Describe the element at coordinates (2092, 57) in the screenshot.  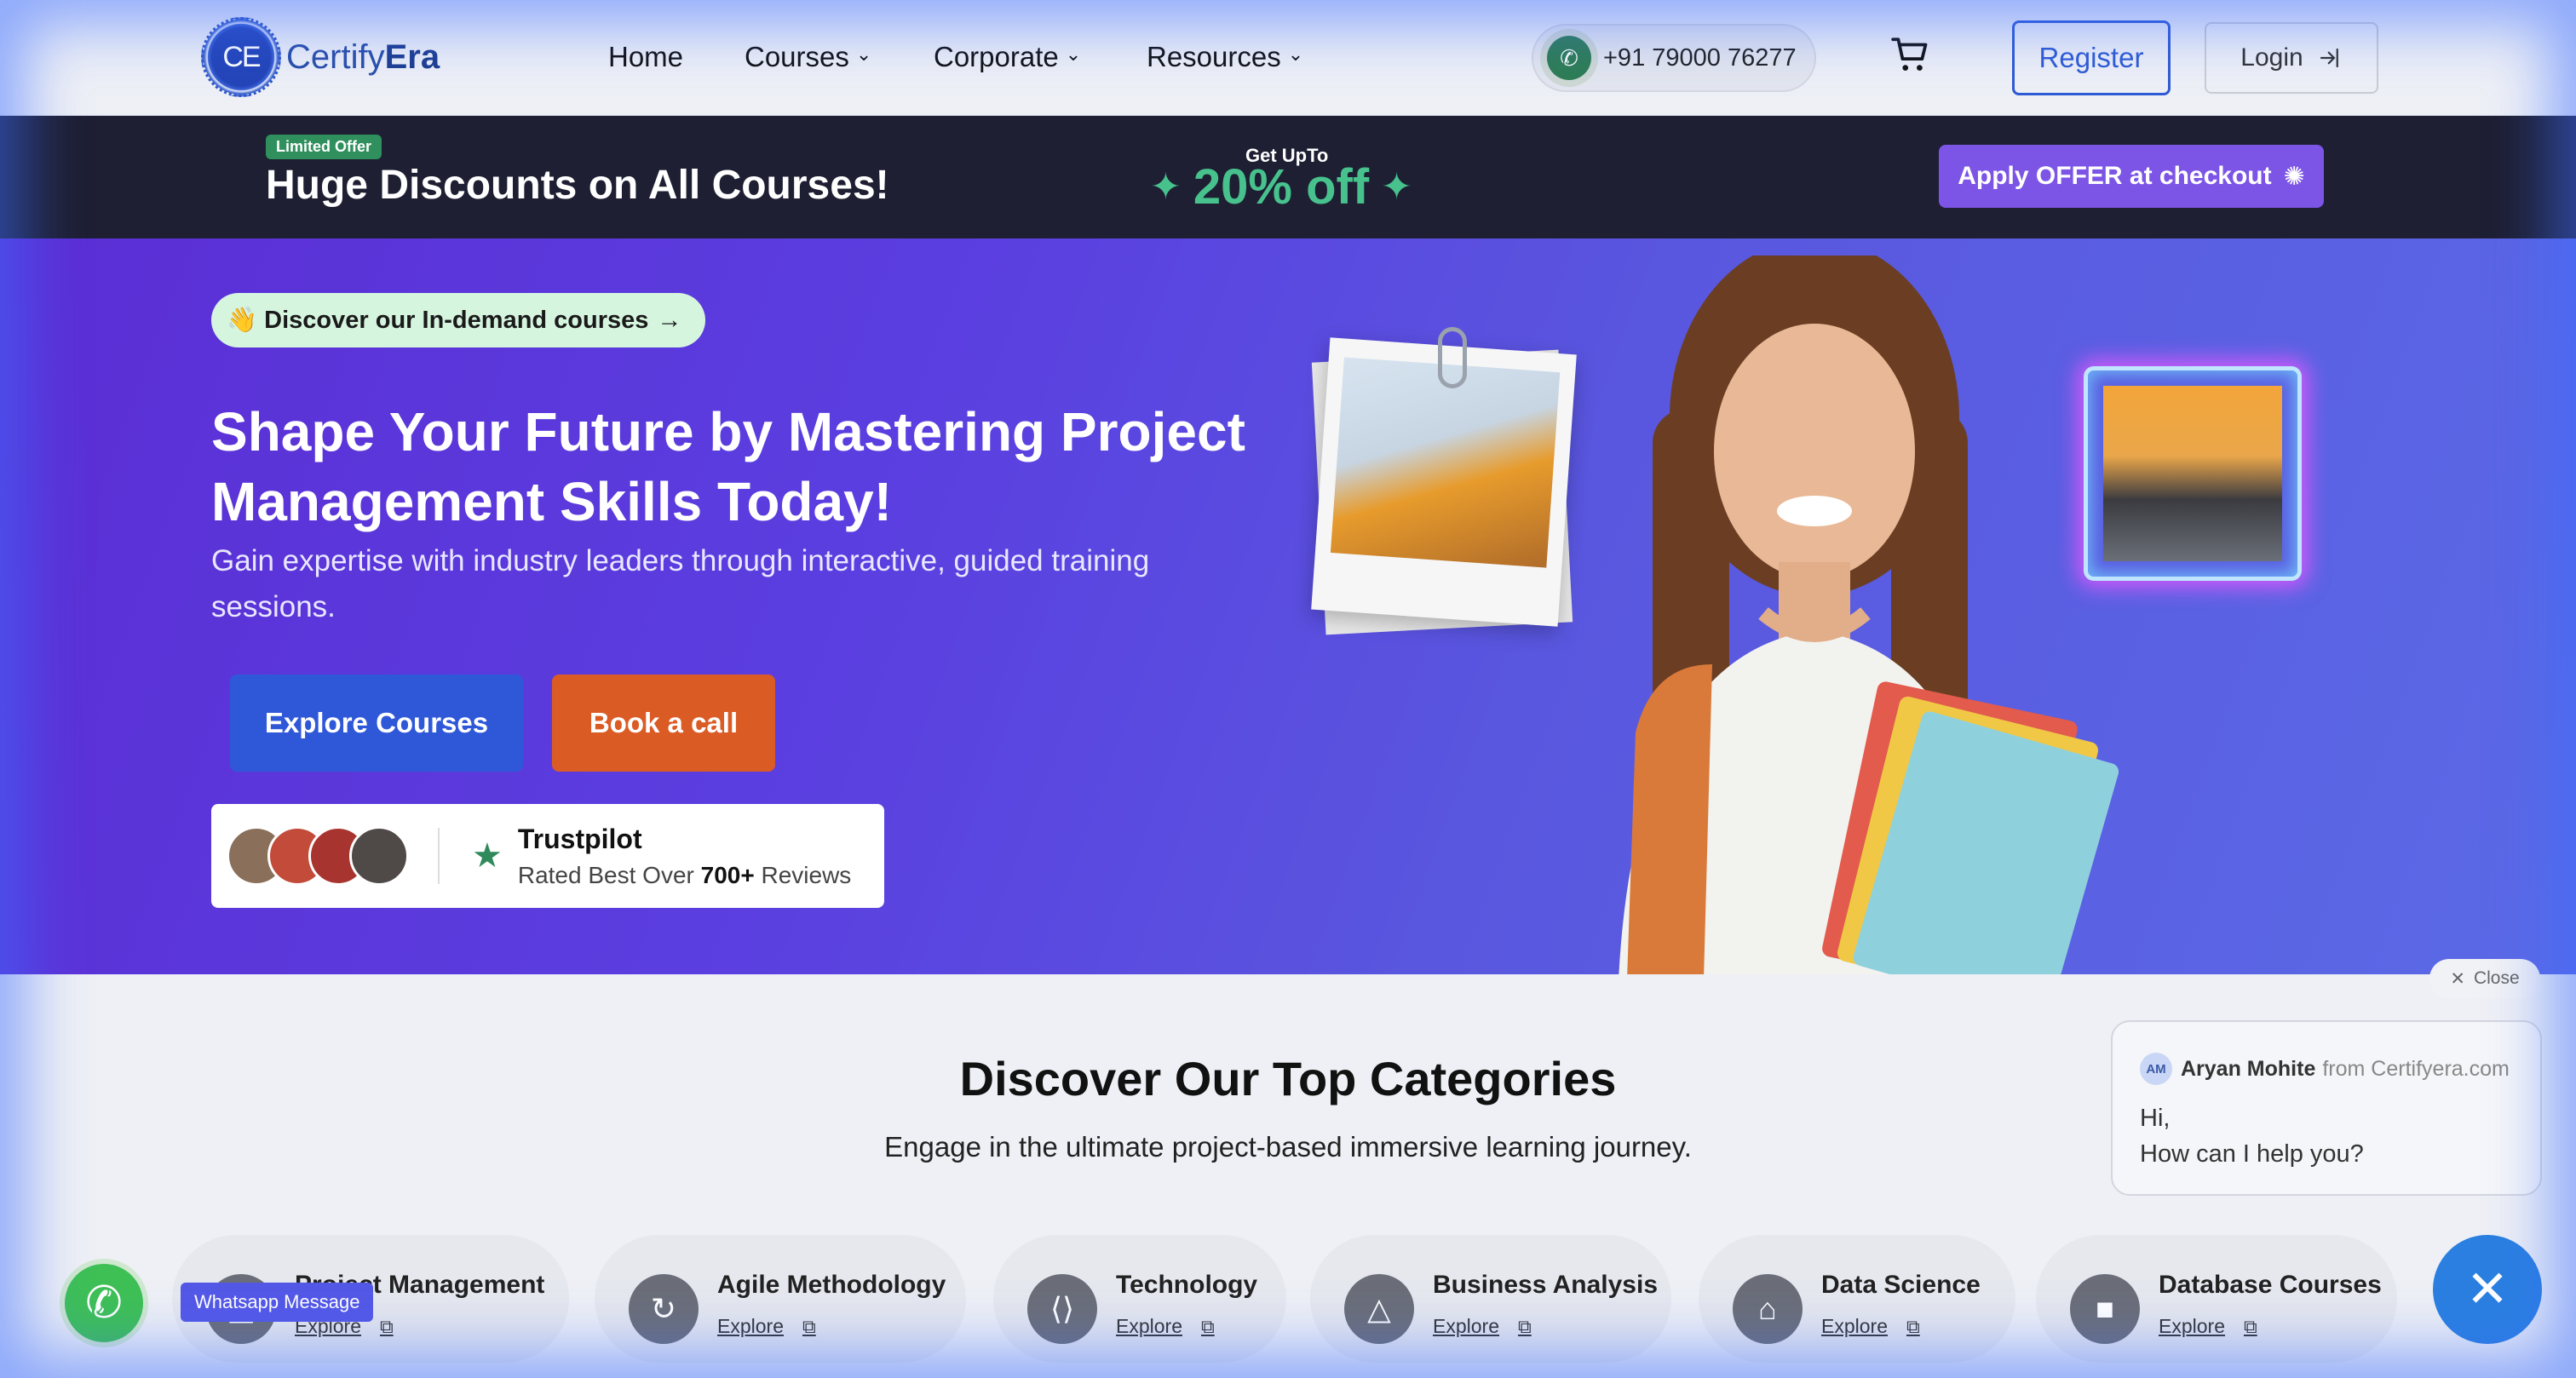
I see `register-button: Register` at that location.